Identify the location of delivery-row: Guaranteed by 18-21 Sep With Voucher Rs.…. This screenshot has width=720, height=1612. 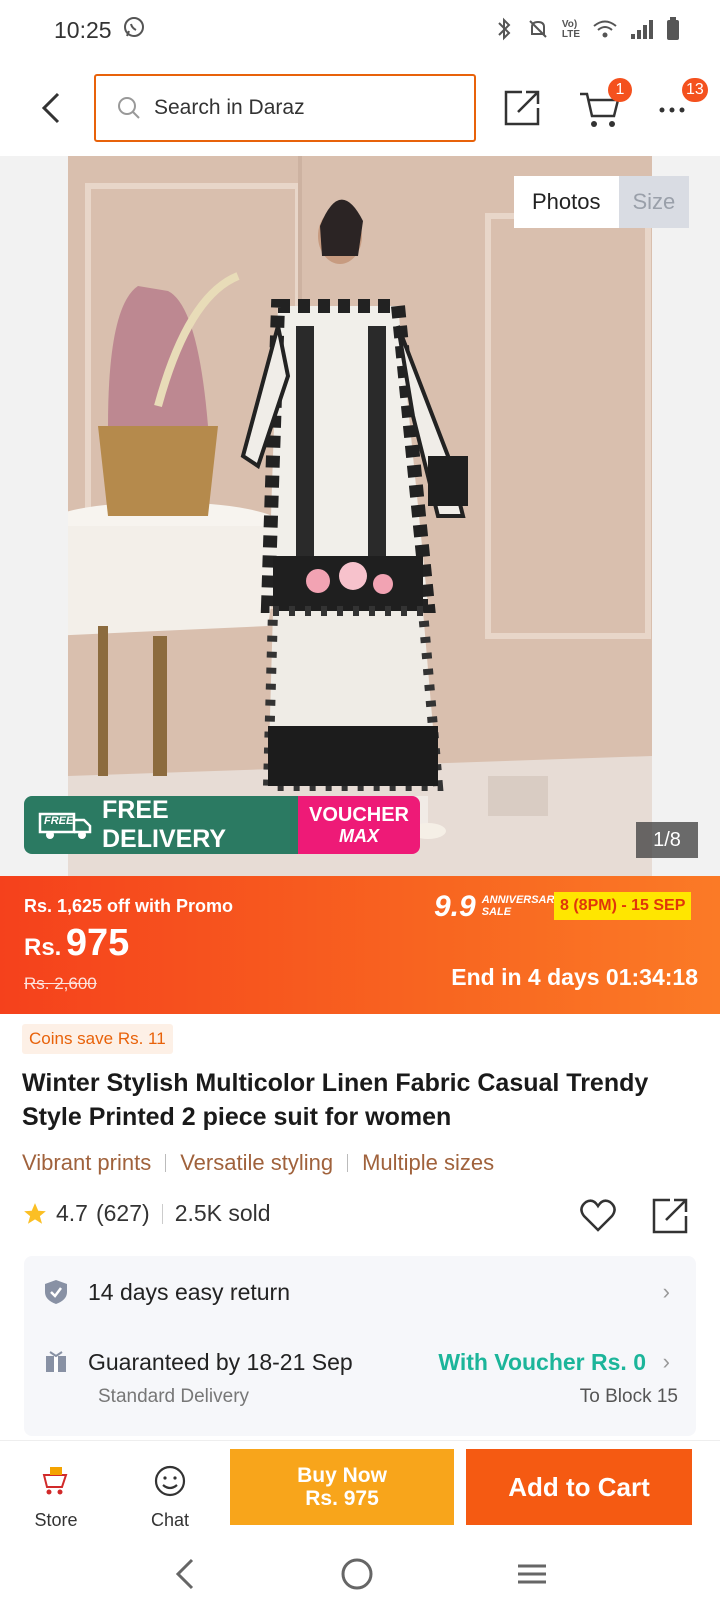
(364, 1362).